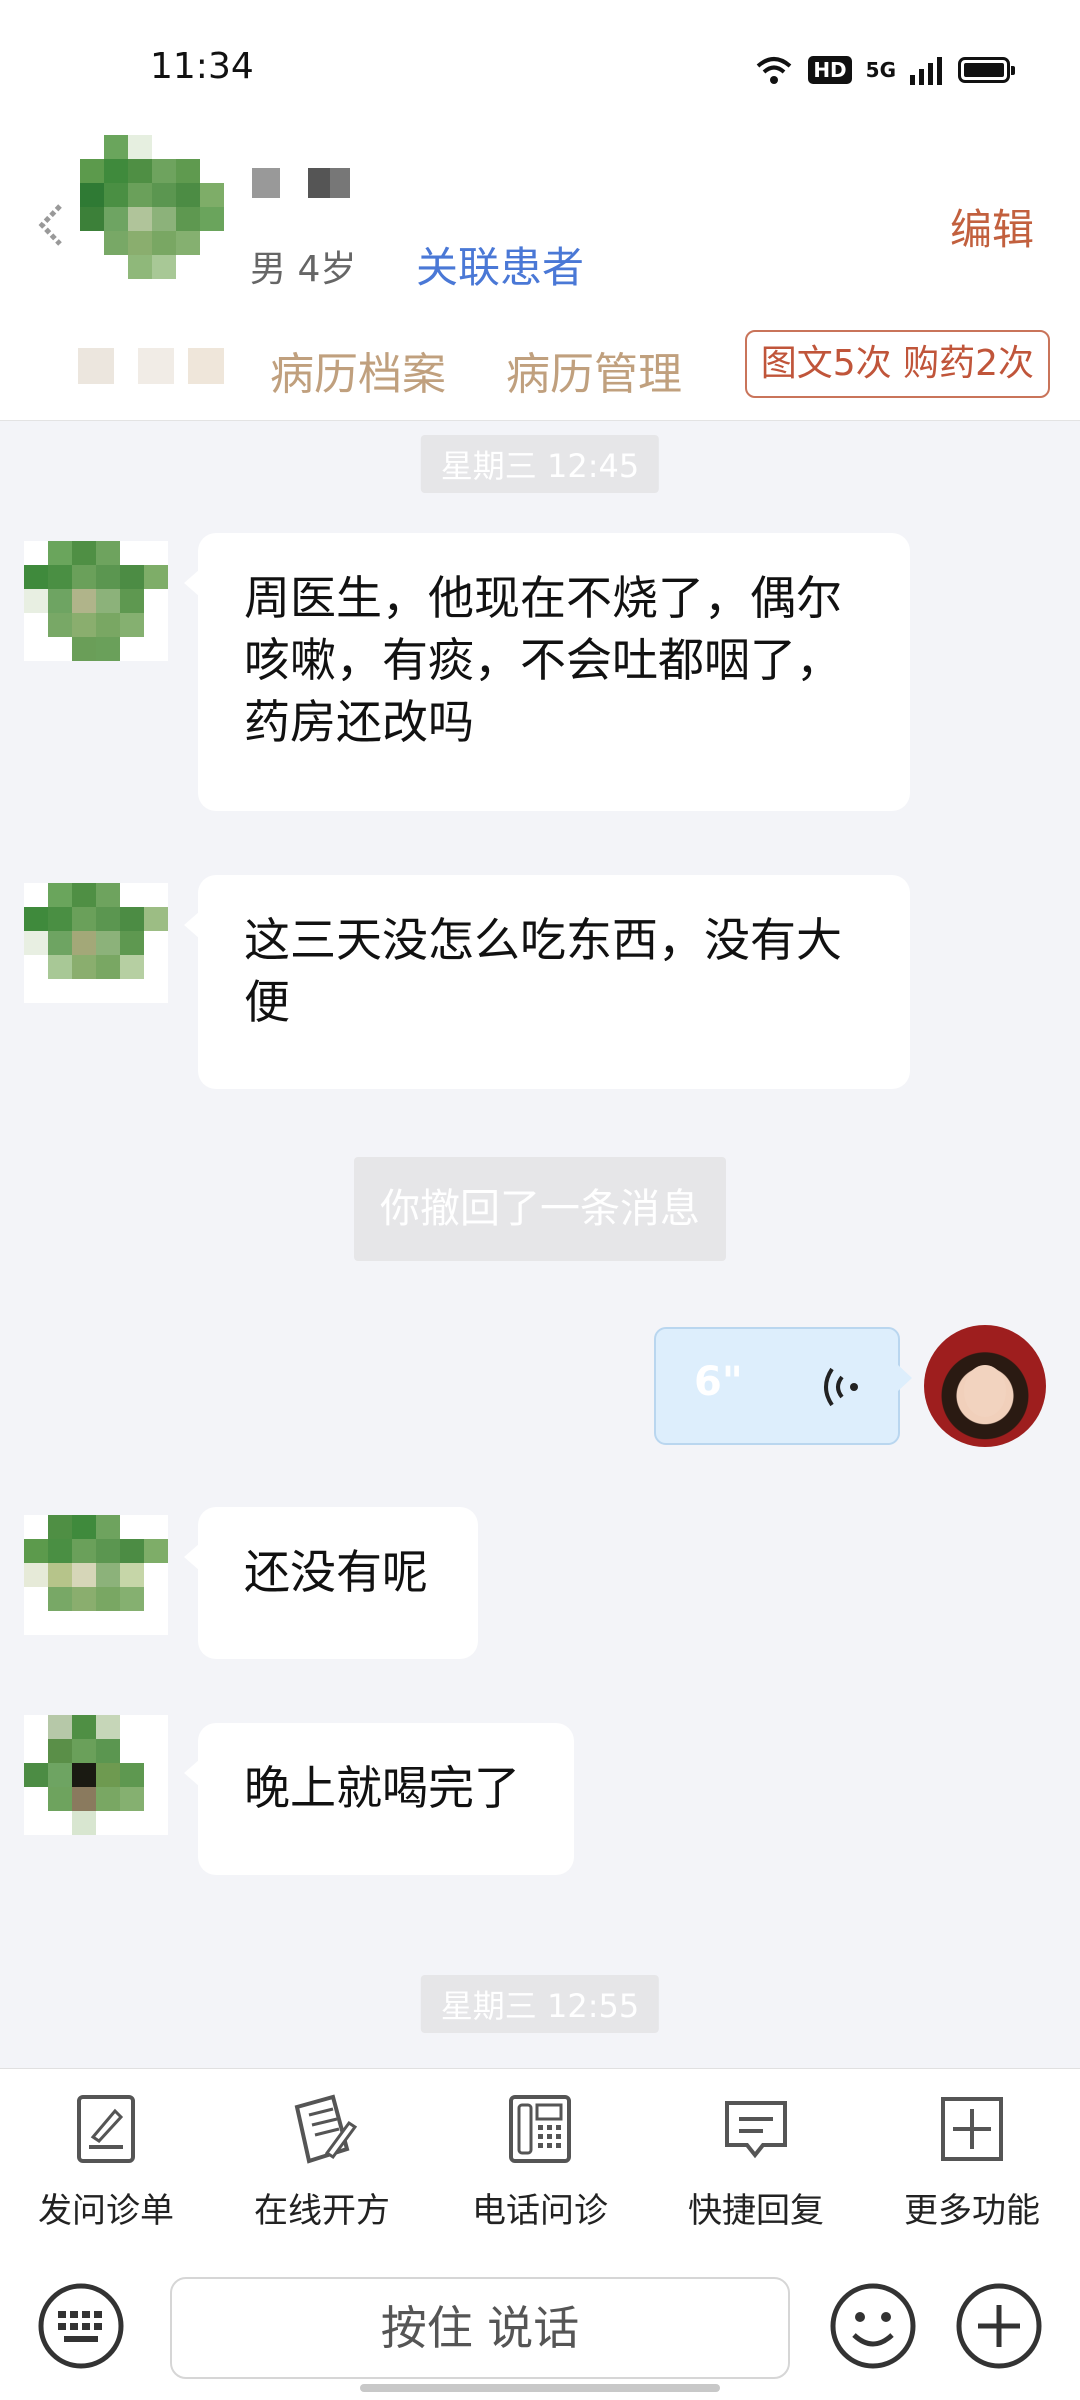  What do you see at coordinates (322, 2168) in the screenshot?
I see `online-prescription-button: 在线开方` at bounding box center [322, 2168].